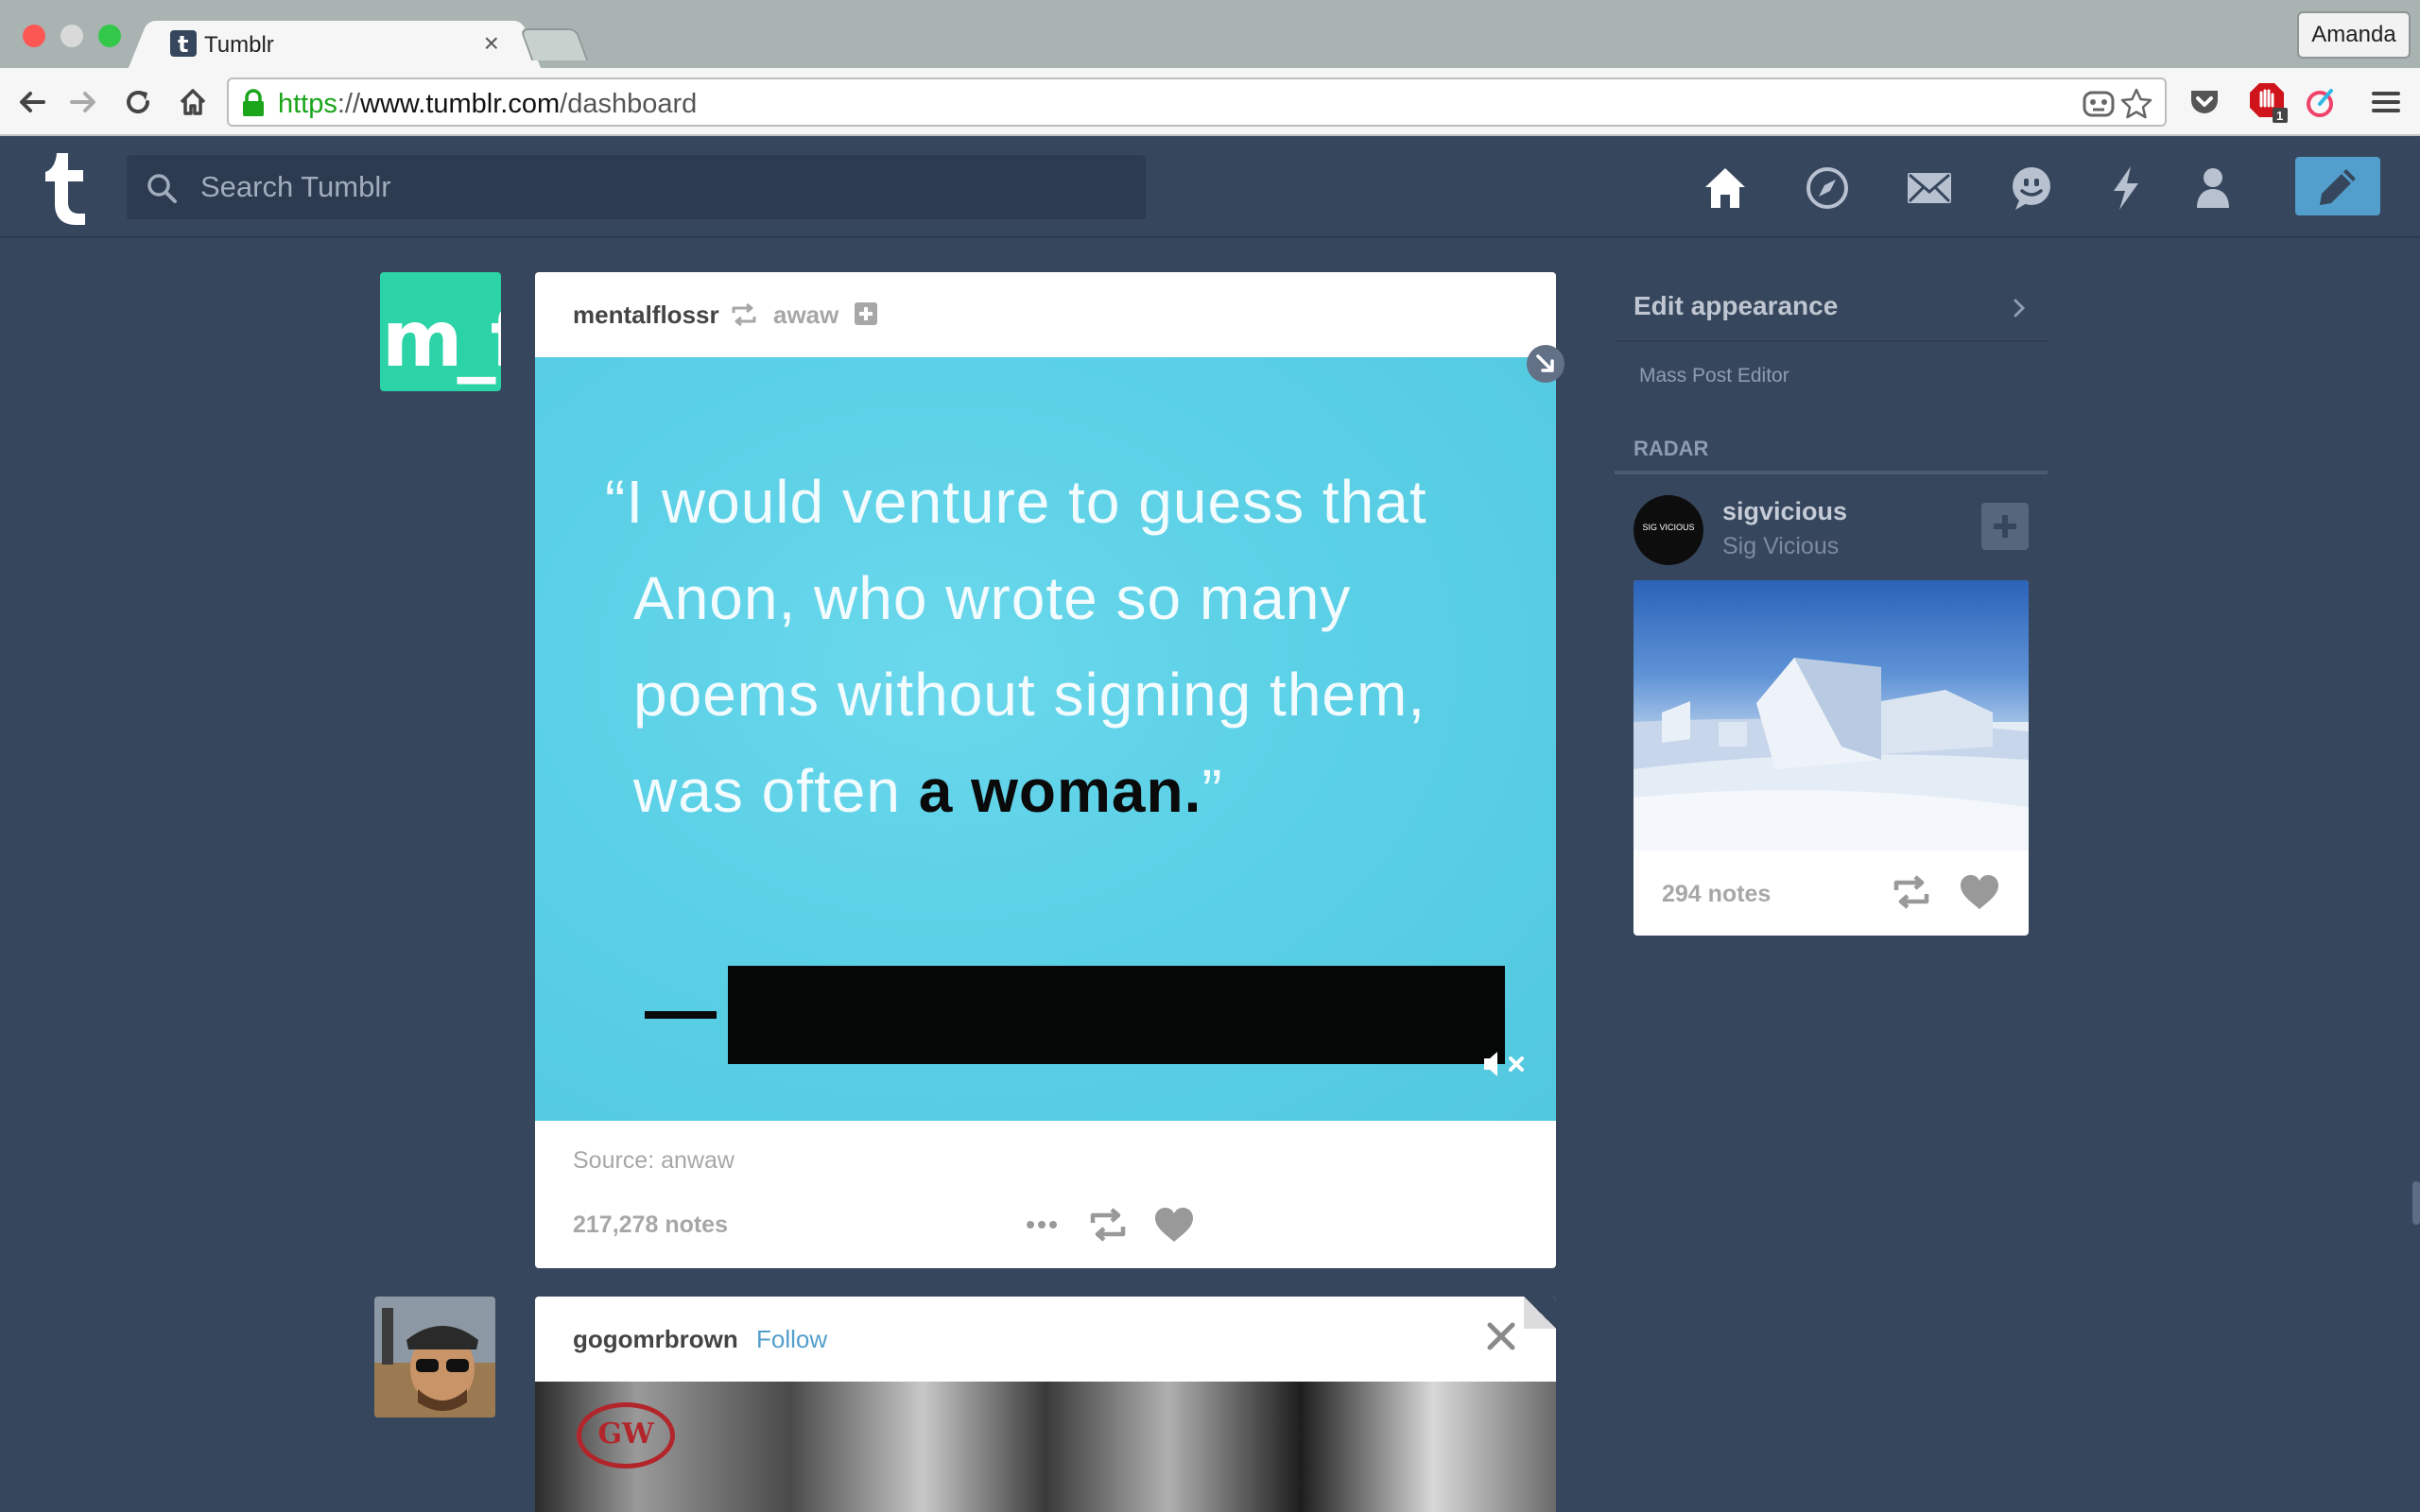 The image size is (2420, 1512). What do you see at coordinates (2213, 188) in the screenshot?
I see `account-icon` at bounding box center [2213, 188].